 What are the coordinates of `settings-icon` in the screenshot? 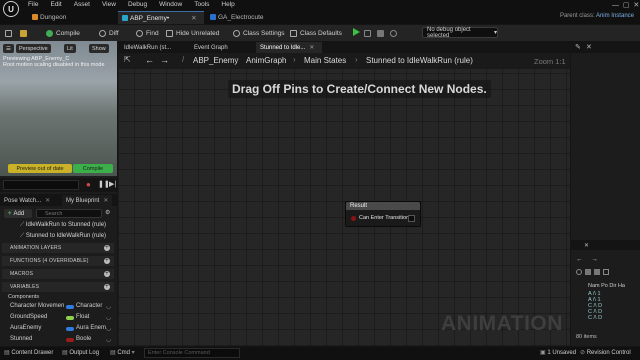 It's located at (606, 272).